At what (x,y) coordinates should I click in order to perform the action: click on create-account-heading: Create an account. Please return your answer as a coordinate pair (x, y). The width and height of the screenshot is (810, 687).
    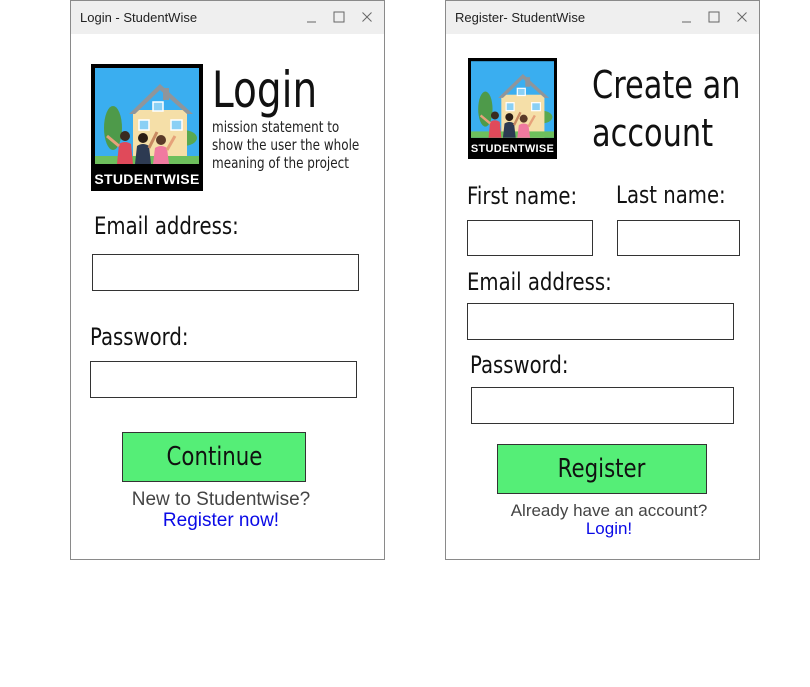
    Looking at the image, I should click on (685, 109).